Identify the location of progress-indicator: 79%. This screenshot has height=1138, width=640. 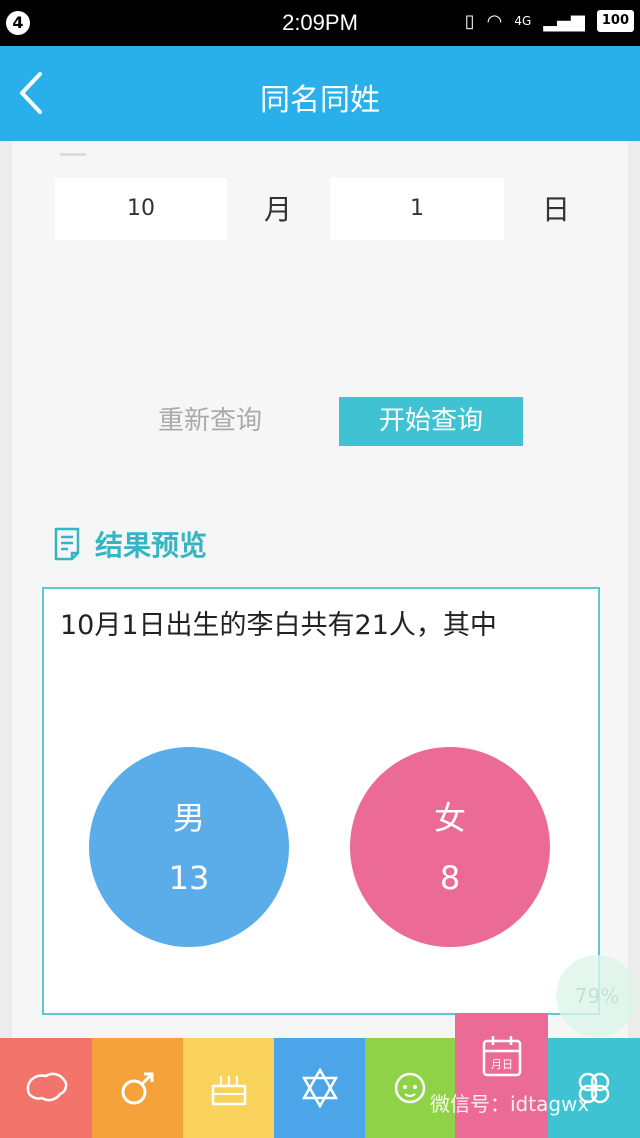
(597, 996).